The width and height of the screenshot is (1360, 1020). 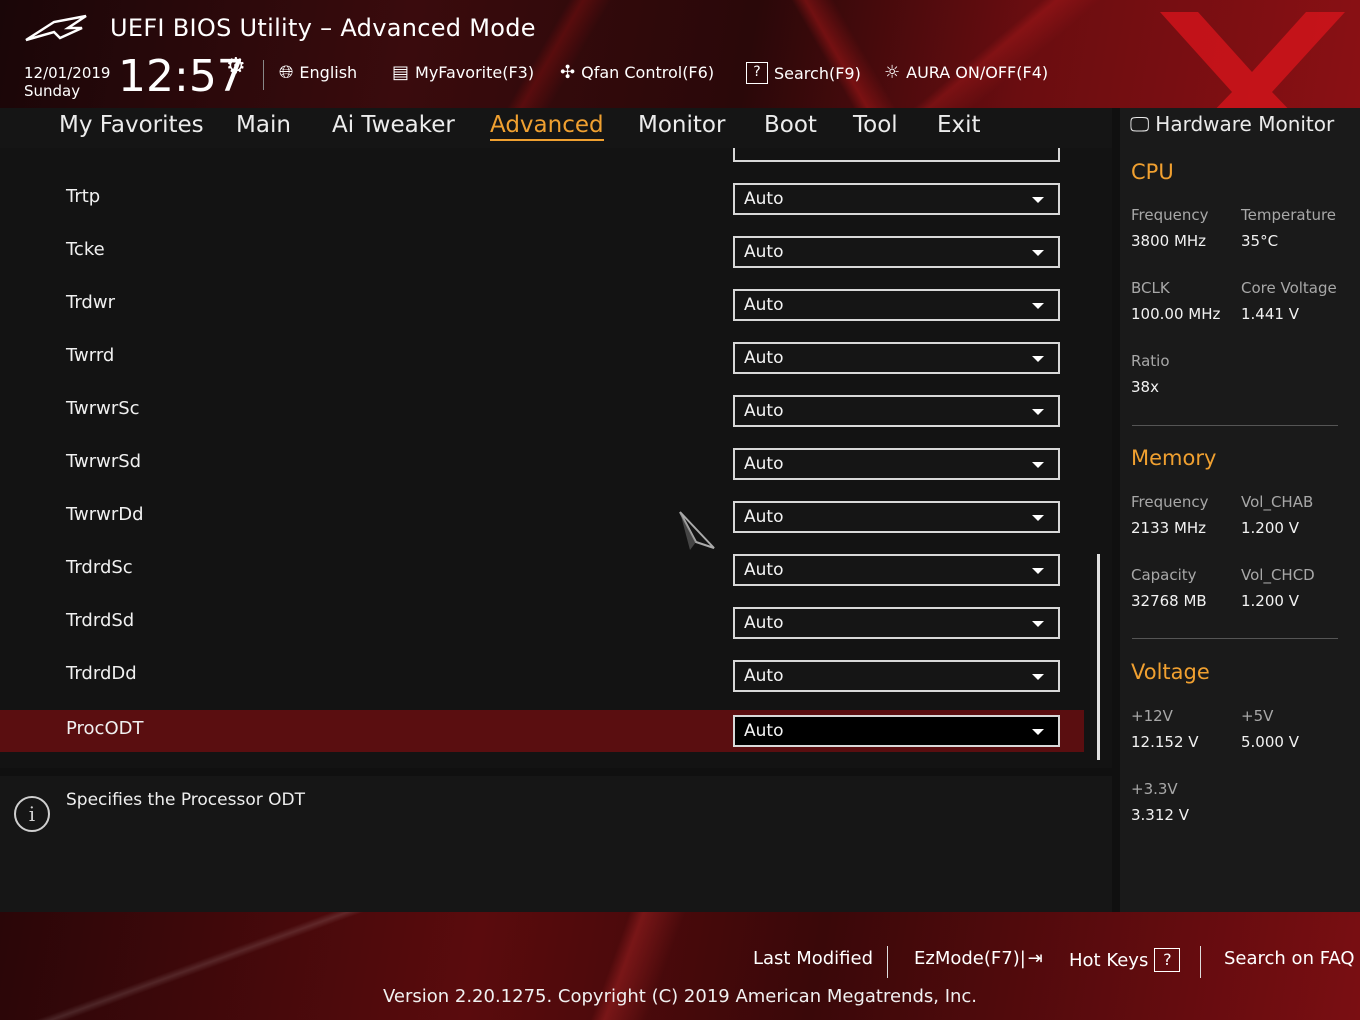 I want to click on setting-row-tcke: Tcke Auto, so click(x=542, y=252).